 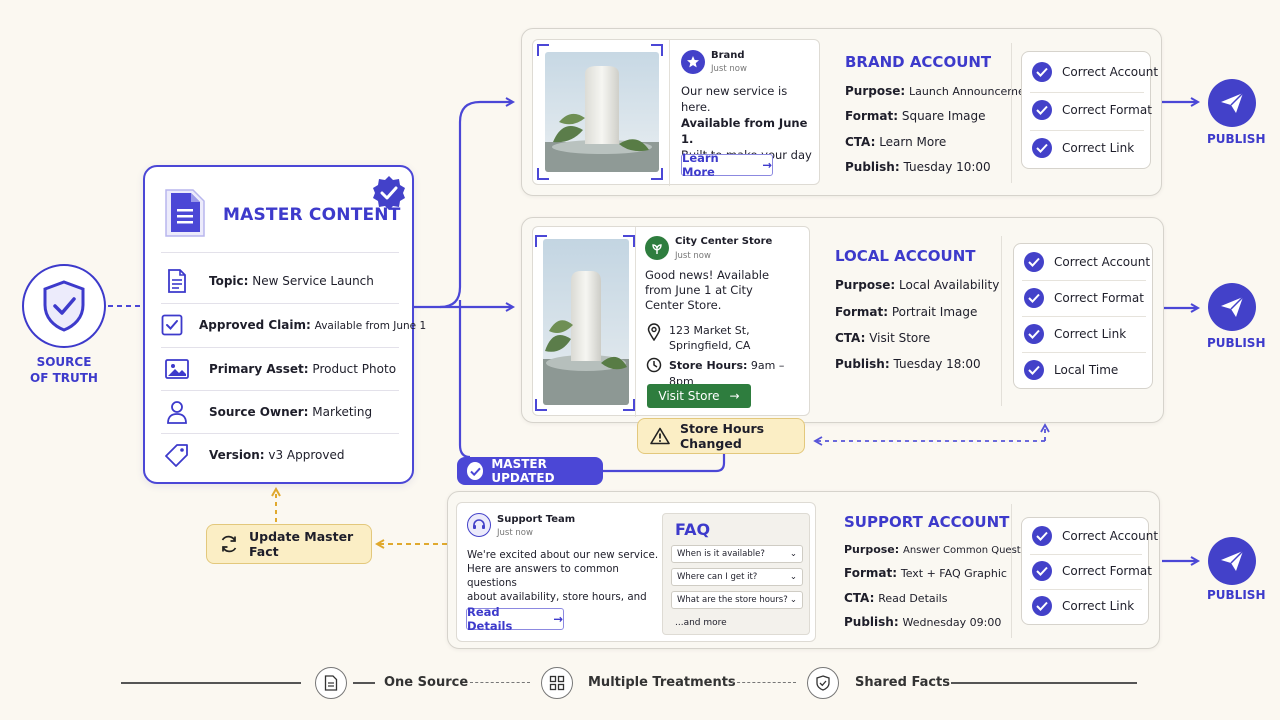 What do you see at coordinates (515, 619) in the screenshot?
I see `read-details-button: Read Details →` at bounding box center [515, 619].